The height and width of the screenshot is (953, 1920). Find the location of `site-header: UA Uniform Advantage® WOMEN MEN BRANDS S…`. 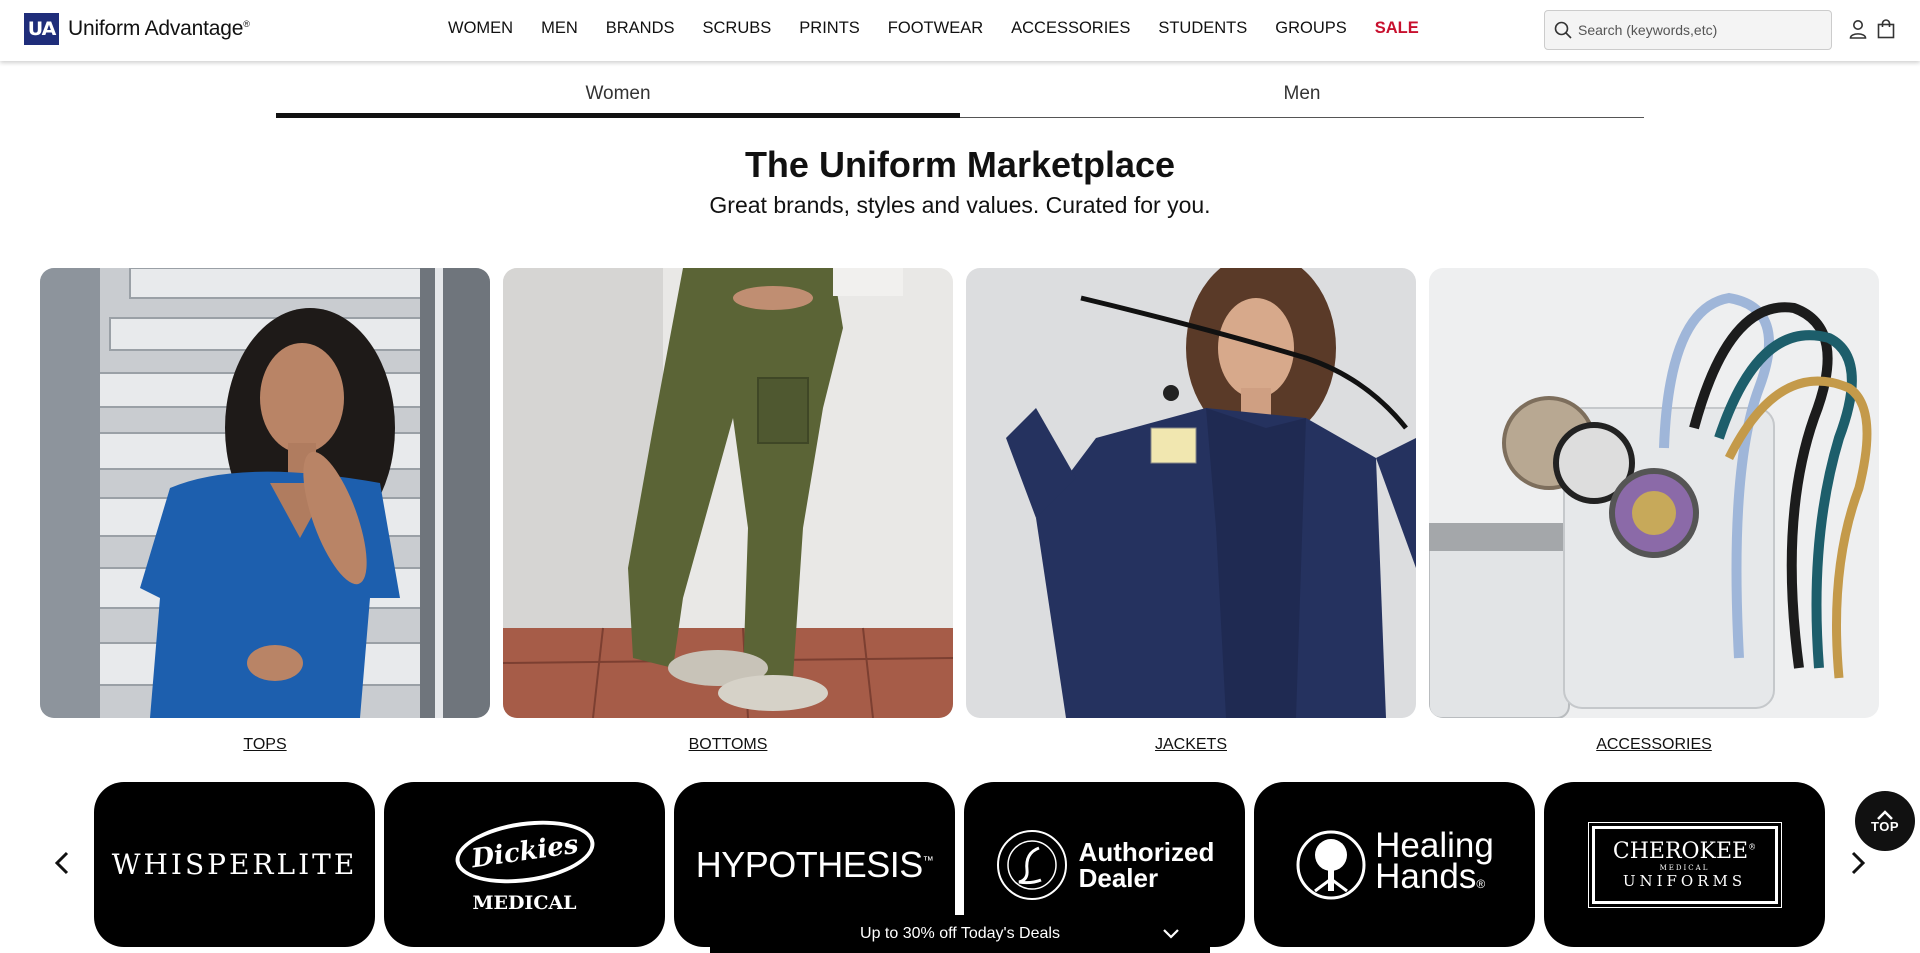

site-header: UA Uniform Advantage® WOMEN MEN BRANDS S… is located at coordinates (960, 30).